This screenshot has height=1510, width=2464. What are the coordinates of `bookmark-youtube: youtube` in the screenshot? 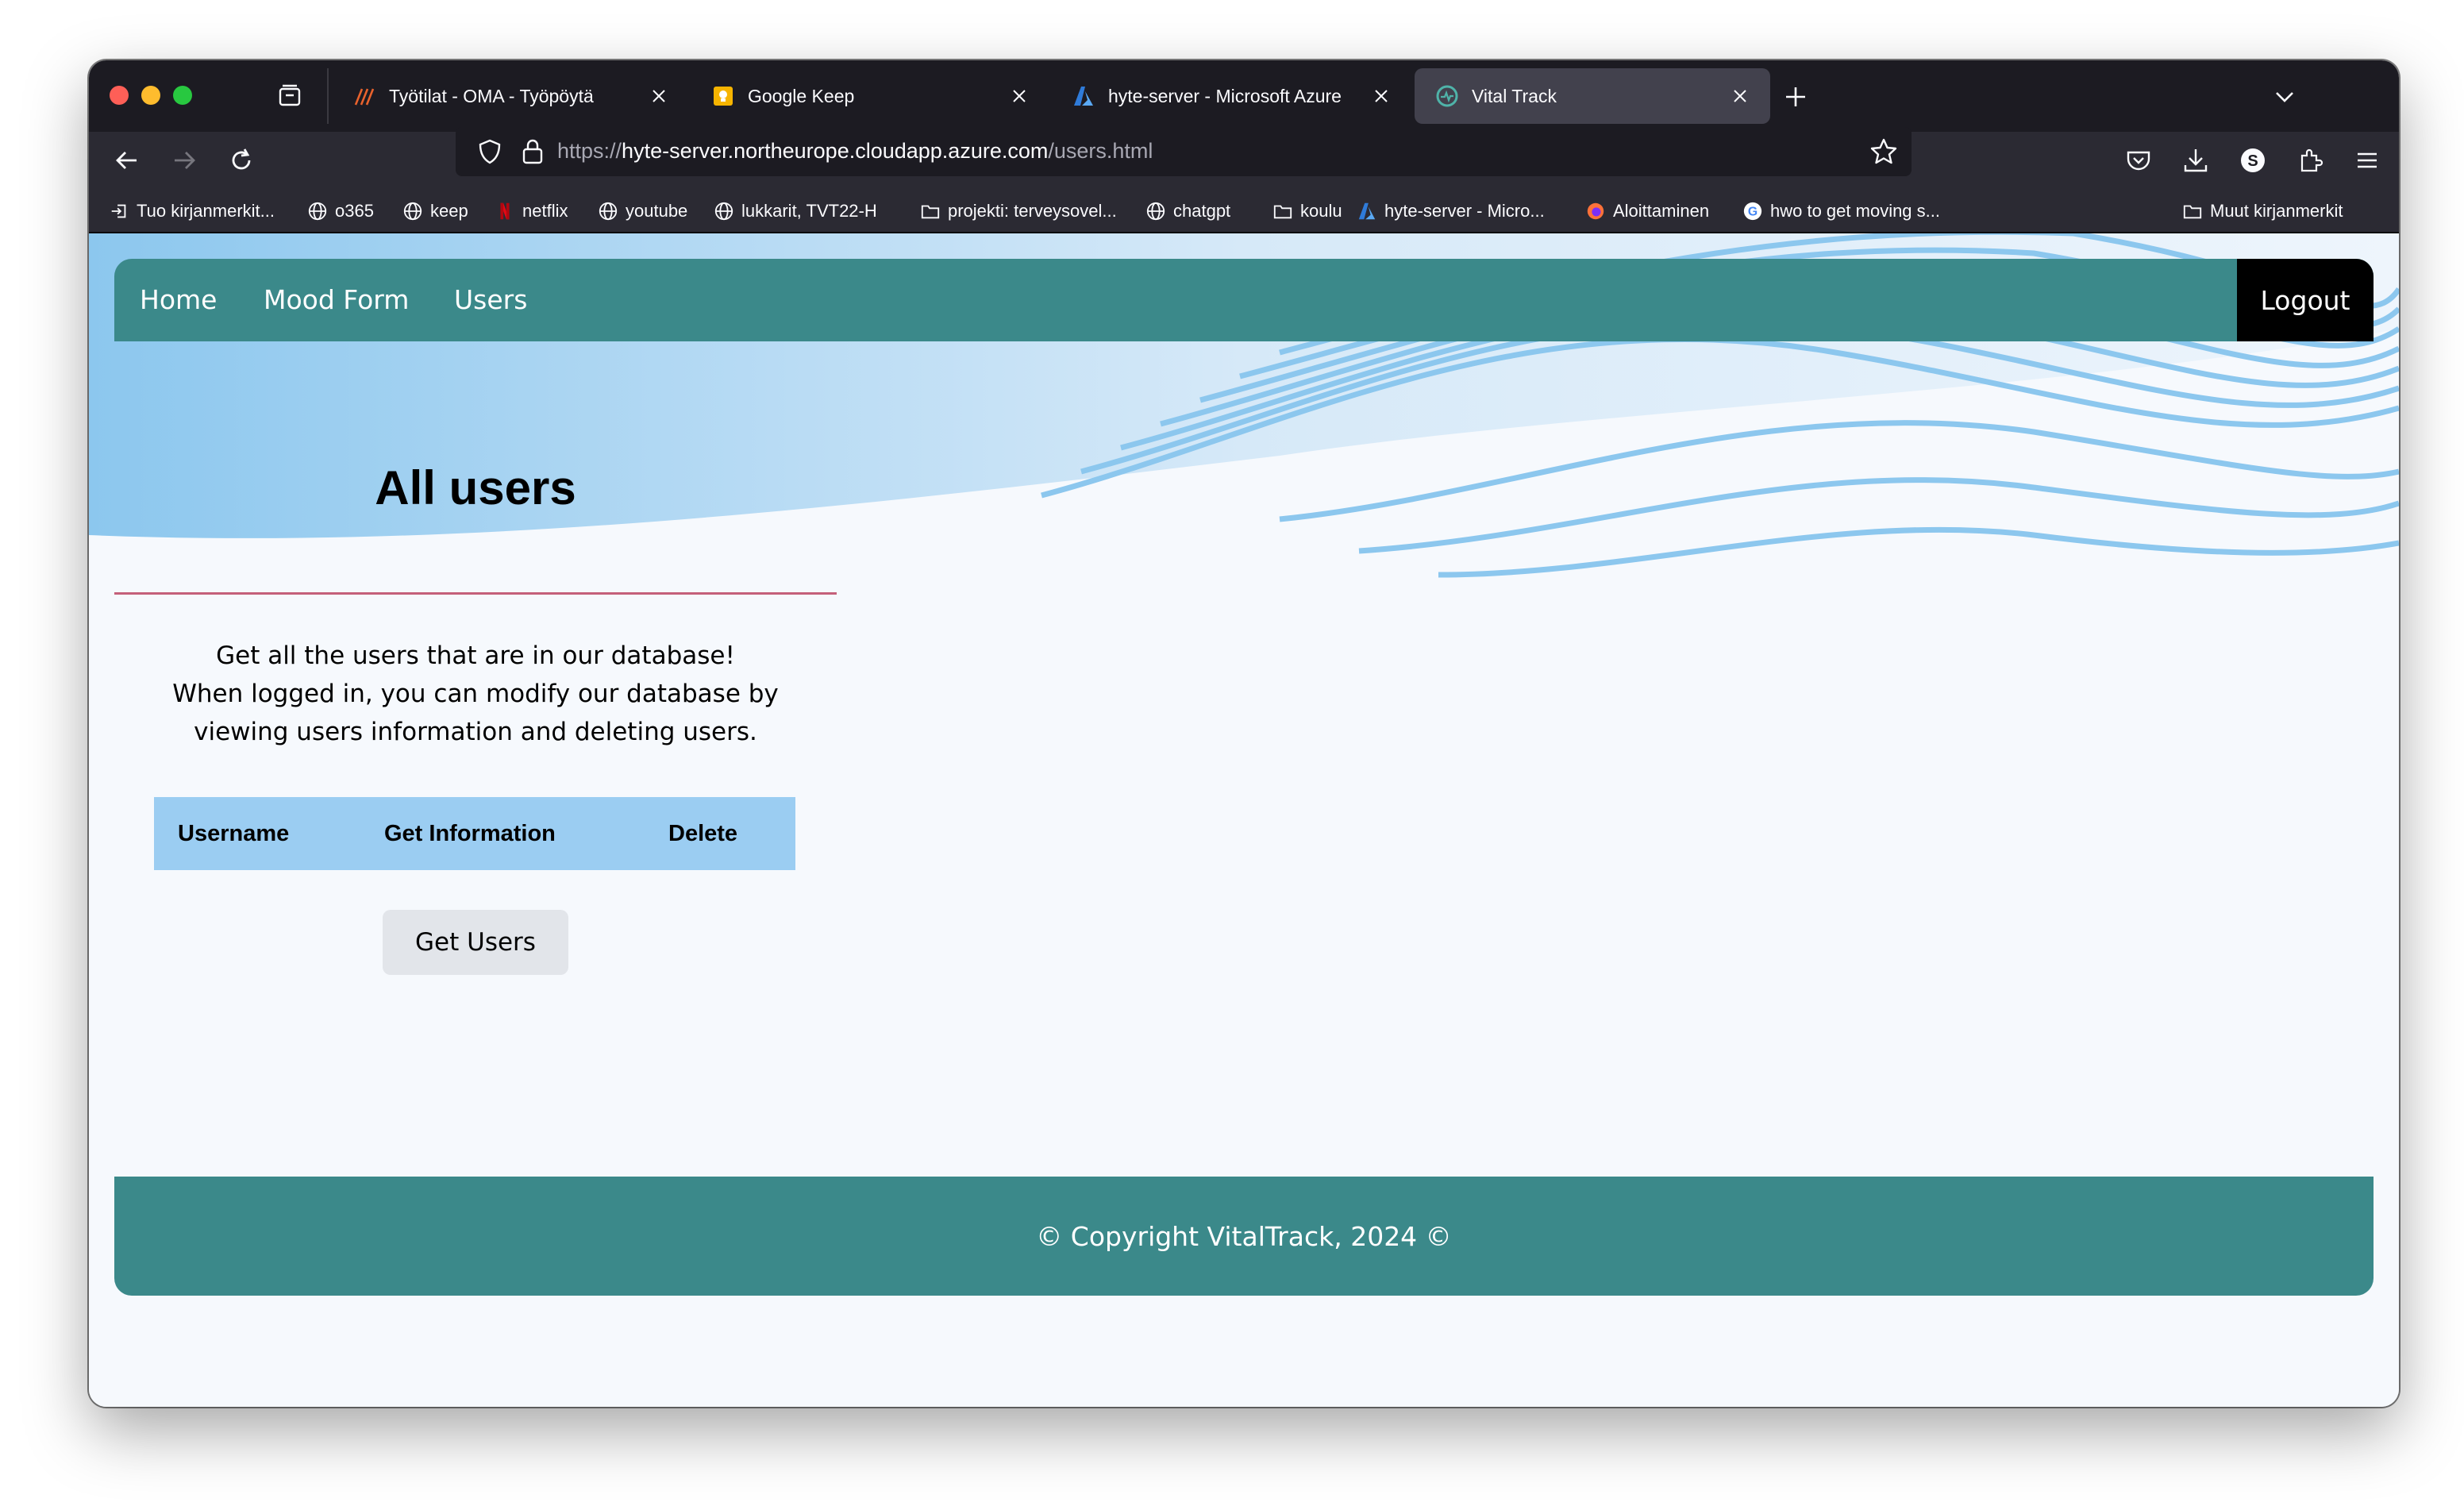 It's located at (642, 211).